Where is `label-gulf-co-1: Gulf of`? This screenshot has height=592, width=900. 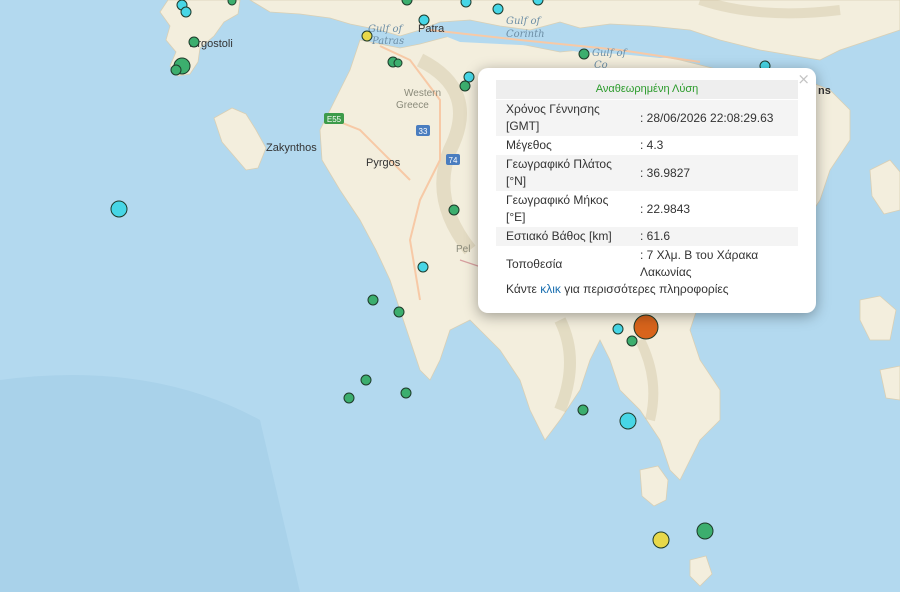
label-gulf-co-1: Gulf of is located at coordinates (610, 53).